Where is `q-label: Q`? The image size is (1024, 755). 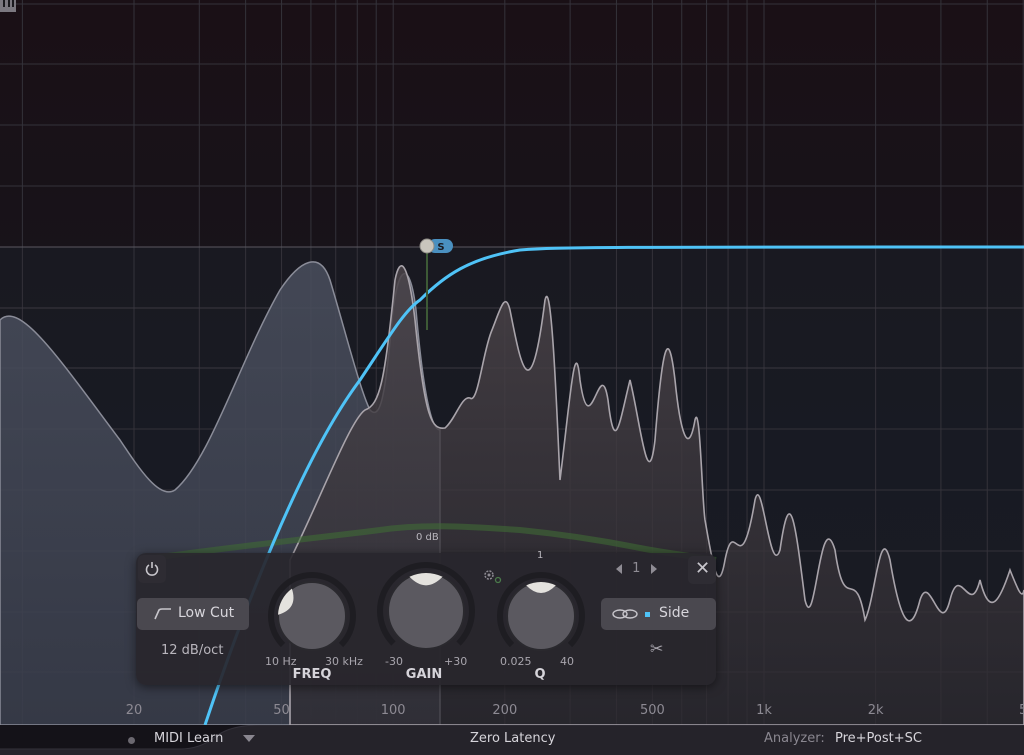 q-label: Q is located at coordinates (540, 674).